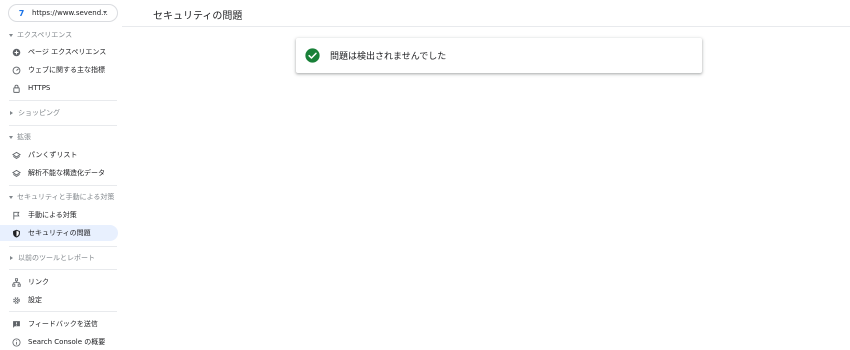 The width and height of the screenshot is (850, 350). What do you see at coordinates (24, 137) in the screenshot?
I see `section-header-label: 拡張` at bounding box center [24, 137].